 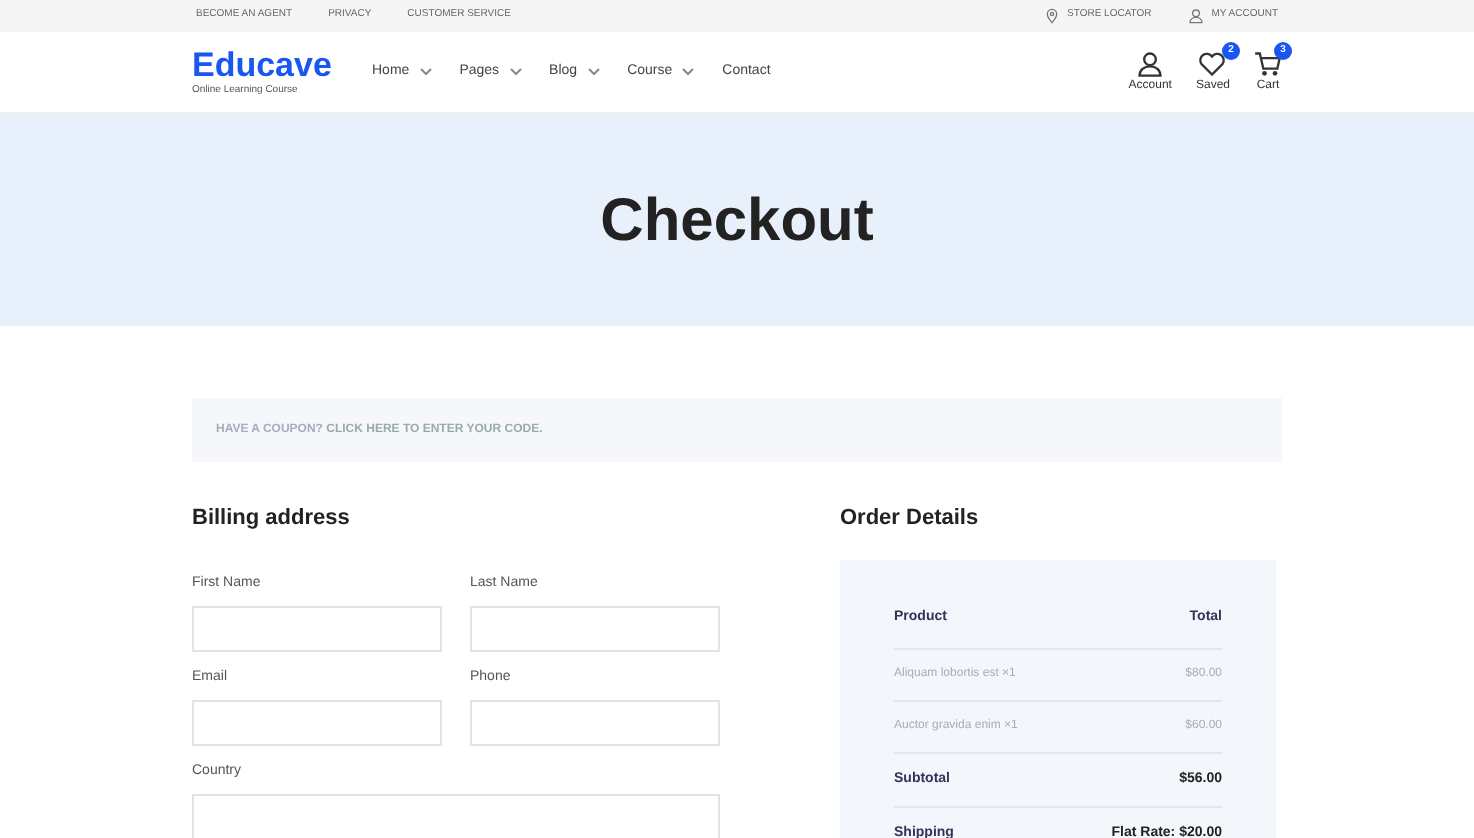 I want to click on pin-icon, so click(x=1051, y=16).